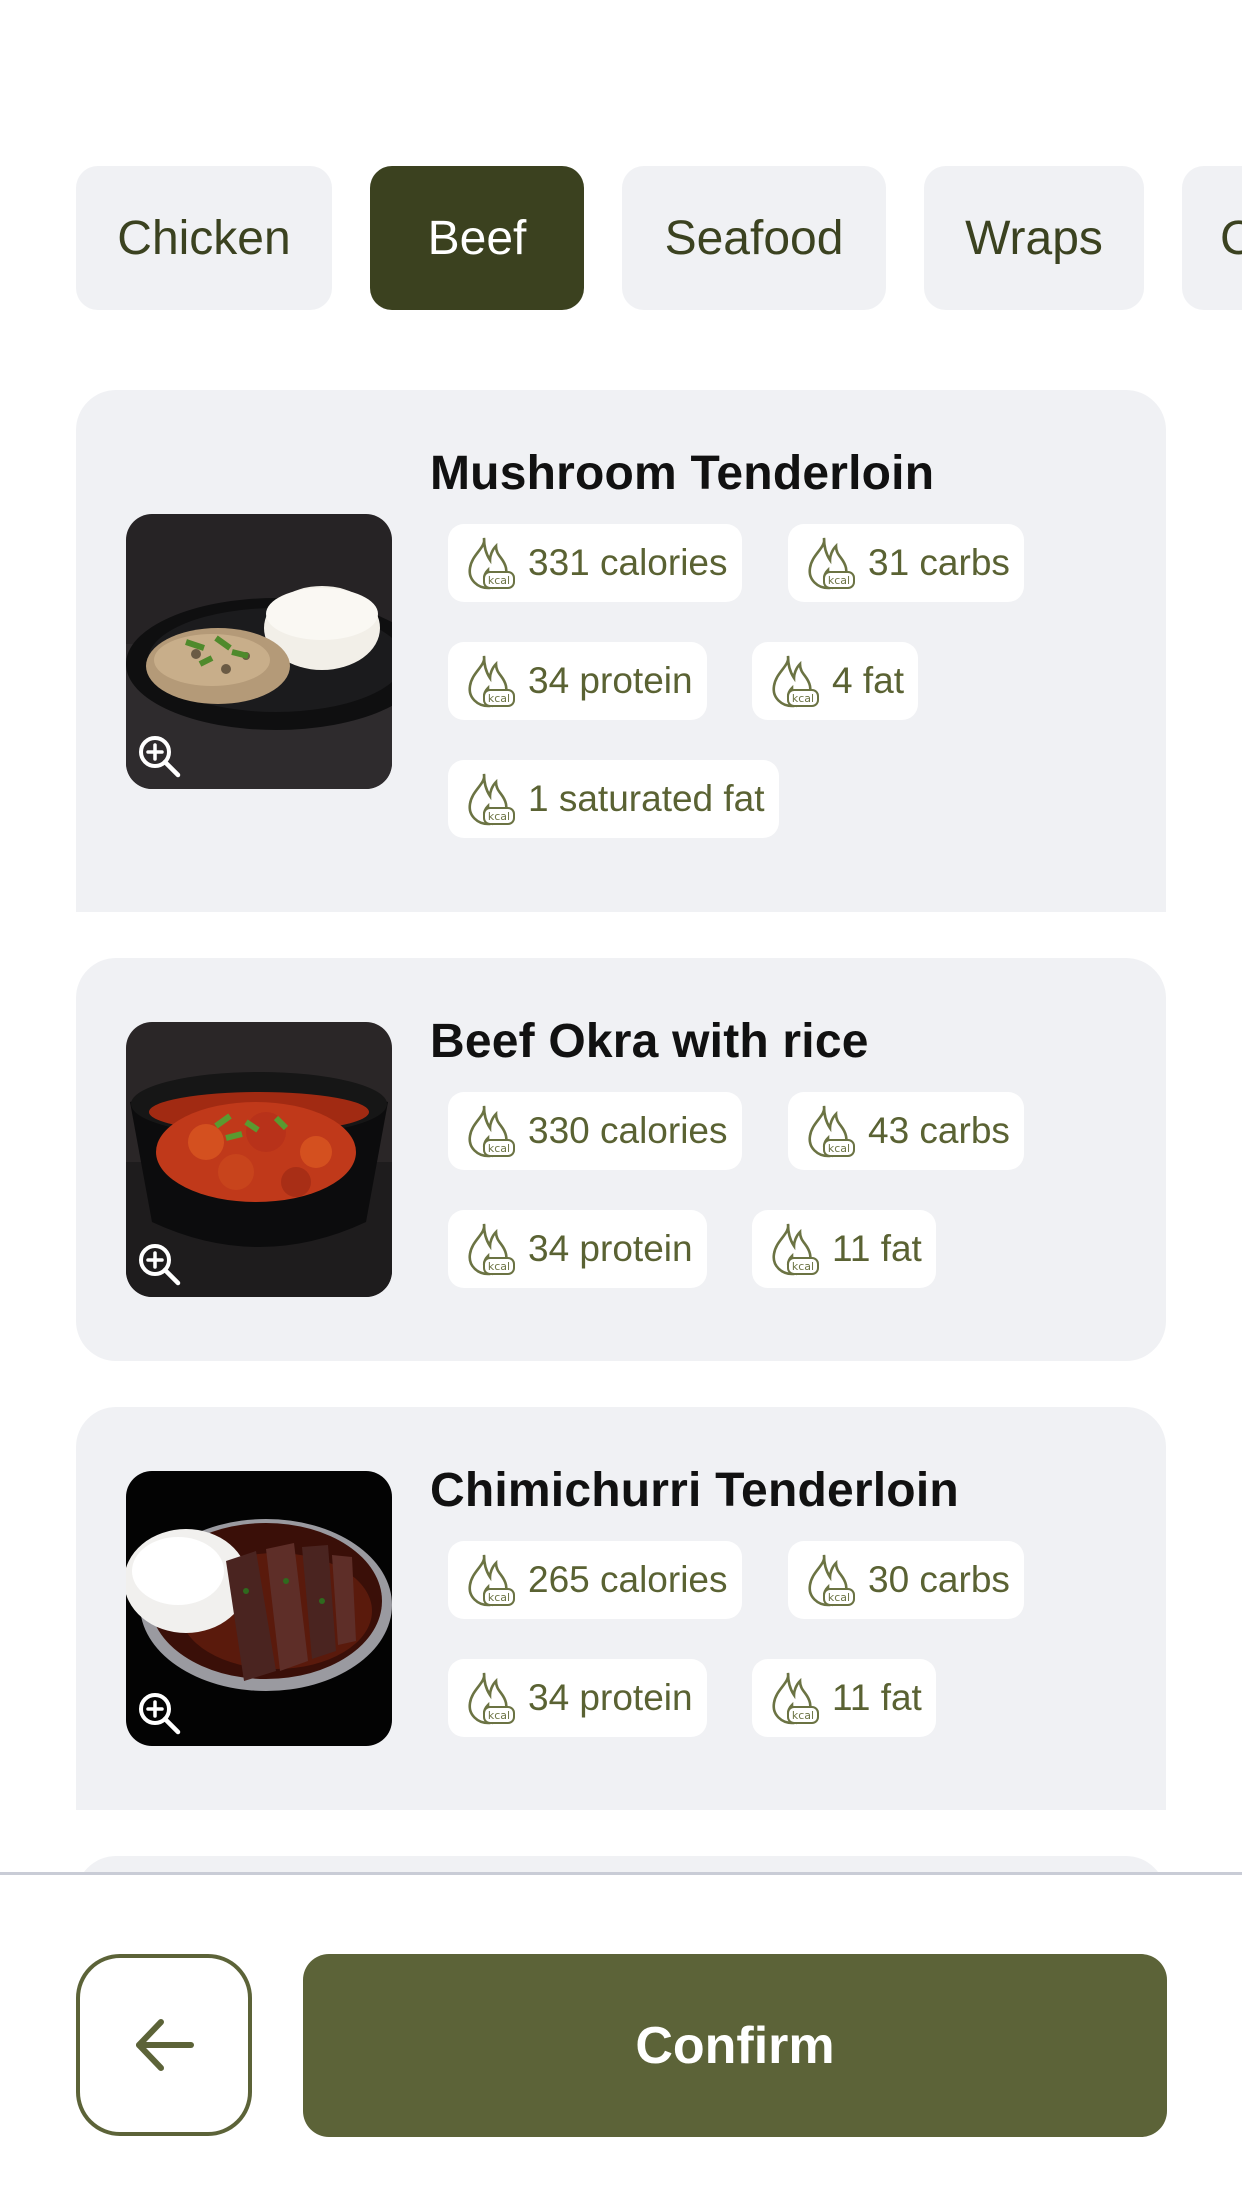 This screenshot has width=1242, height=2208. I want to click on confirm-label: Confirm, so click(735, 2045).